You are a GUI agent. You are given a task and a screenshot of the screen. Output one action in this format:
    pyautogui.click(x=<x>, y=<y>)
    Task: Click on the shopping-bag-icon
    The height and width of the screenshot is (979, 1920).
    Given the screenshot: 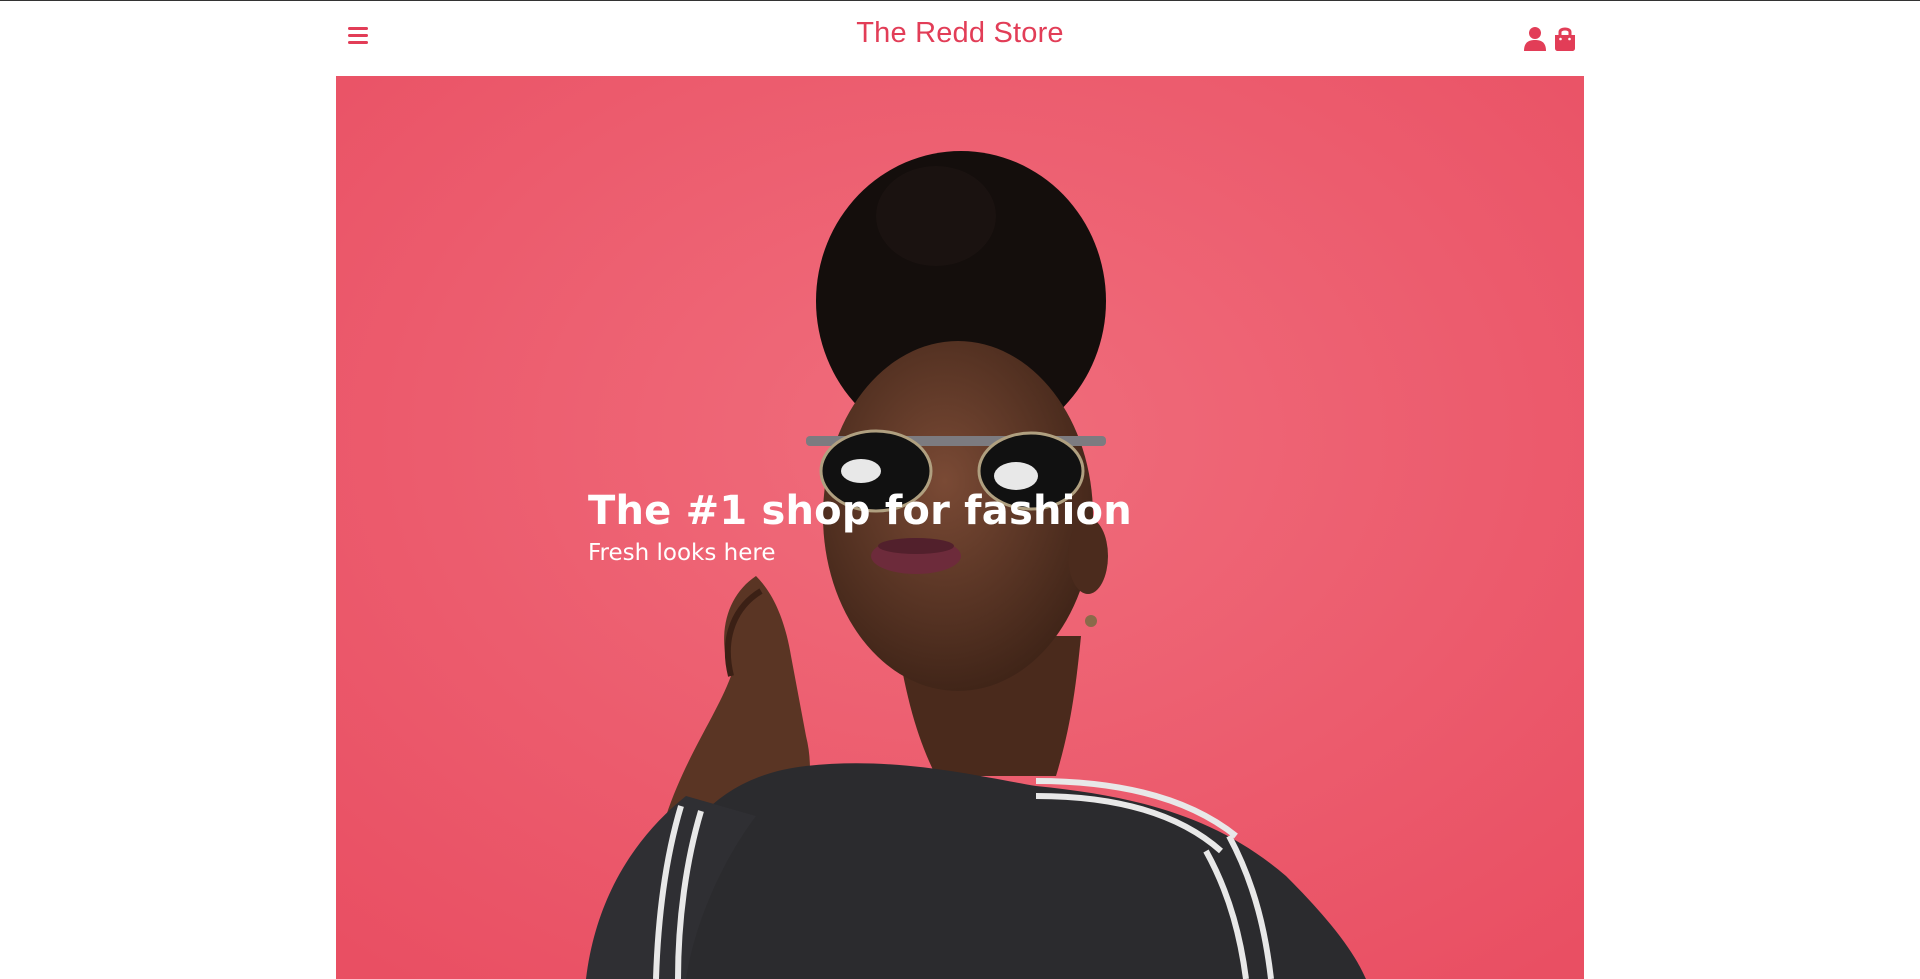 What is the action you would take?
    pyautogui.click(x=1565, y=39)
    